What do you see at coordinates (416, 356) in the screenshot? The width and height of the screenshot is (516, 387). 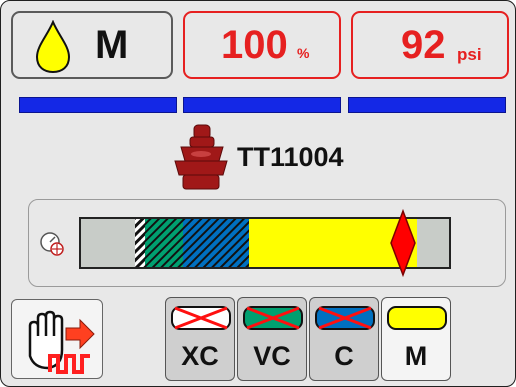 I see `droplet-class-m-label: M` at bounding box center [416, 356].